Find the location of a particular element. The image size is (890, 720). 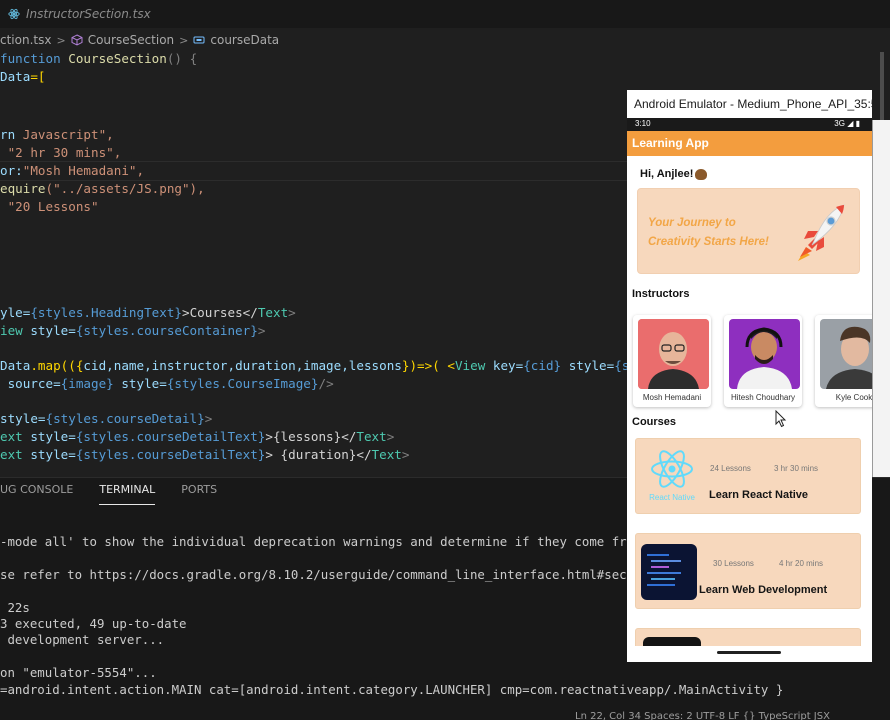

course-image is located at coordinates (669, 572).